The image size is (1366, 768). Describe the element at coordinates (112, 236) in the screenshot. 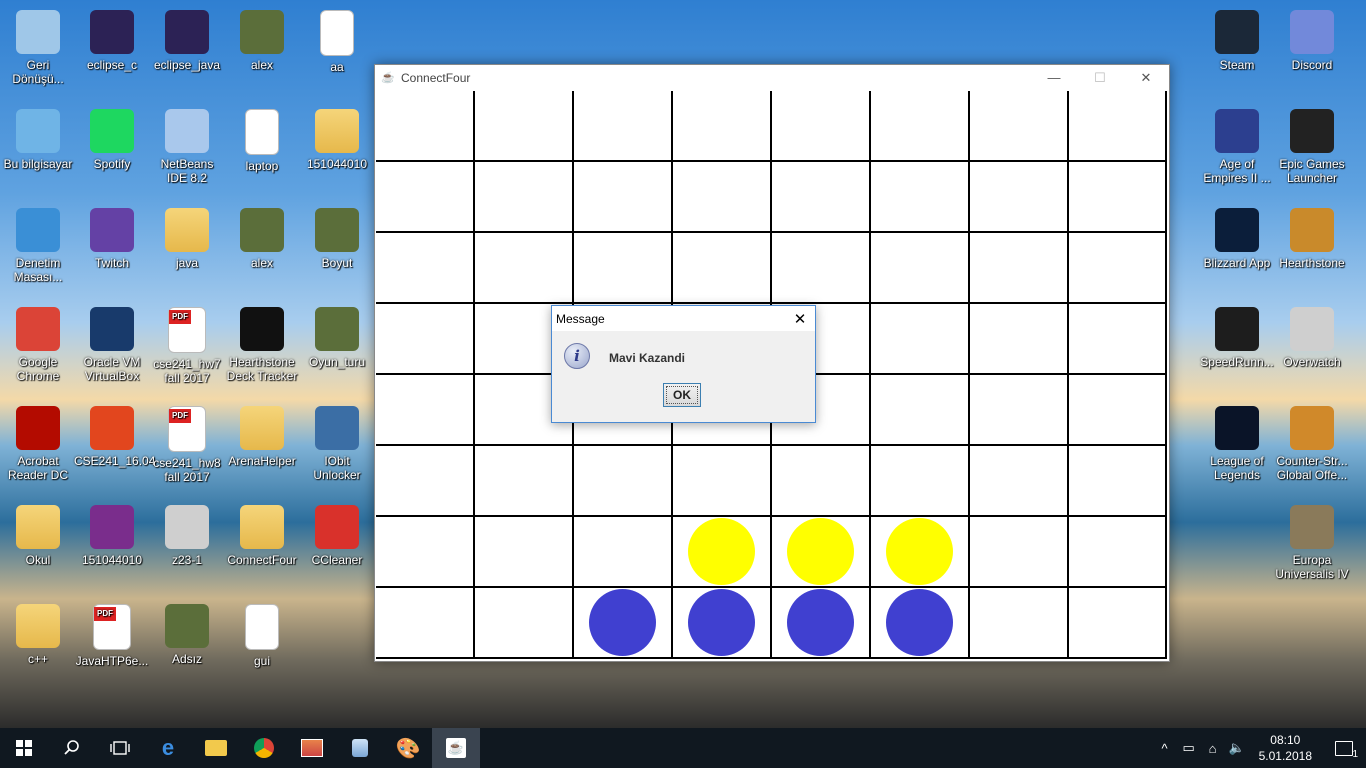

I see `desktop-icon: Twitch` at that location.